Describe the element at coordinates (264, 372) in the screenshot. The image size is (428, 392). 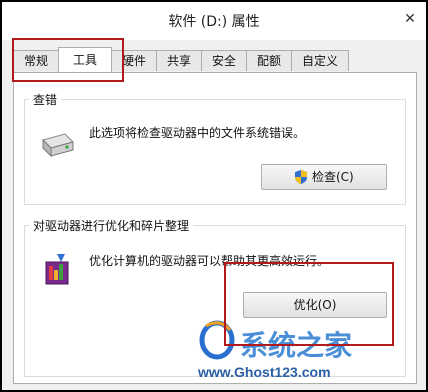
I see `watermark-url: www.Ghost123.com` at that location.